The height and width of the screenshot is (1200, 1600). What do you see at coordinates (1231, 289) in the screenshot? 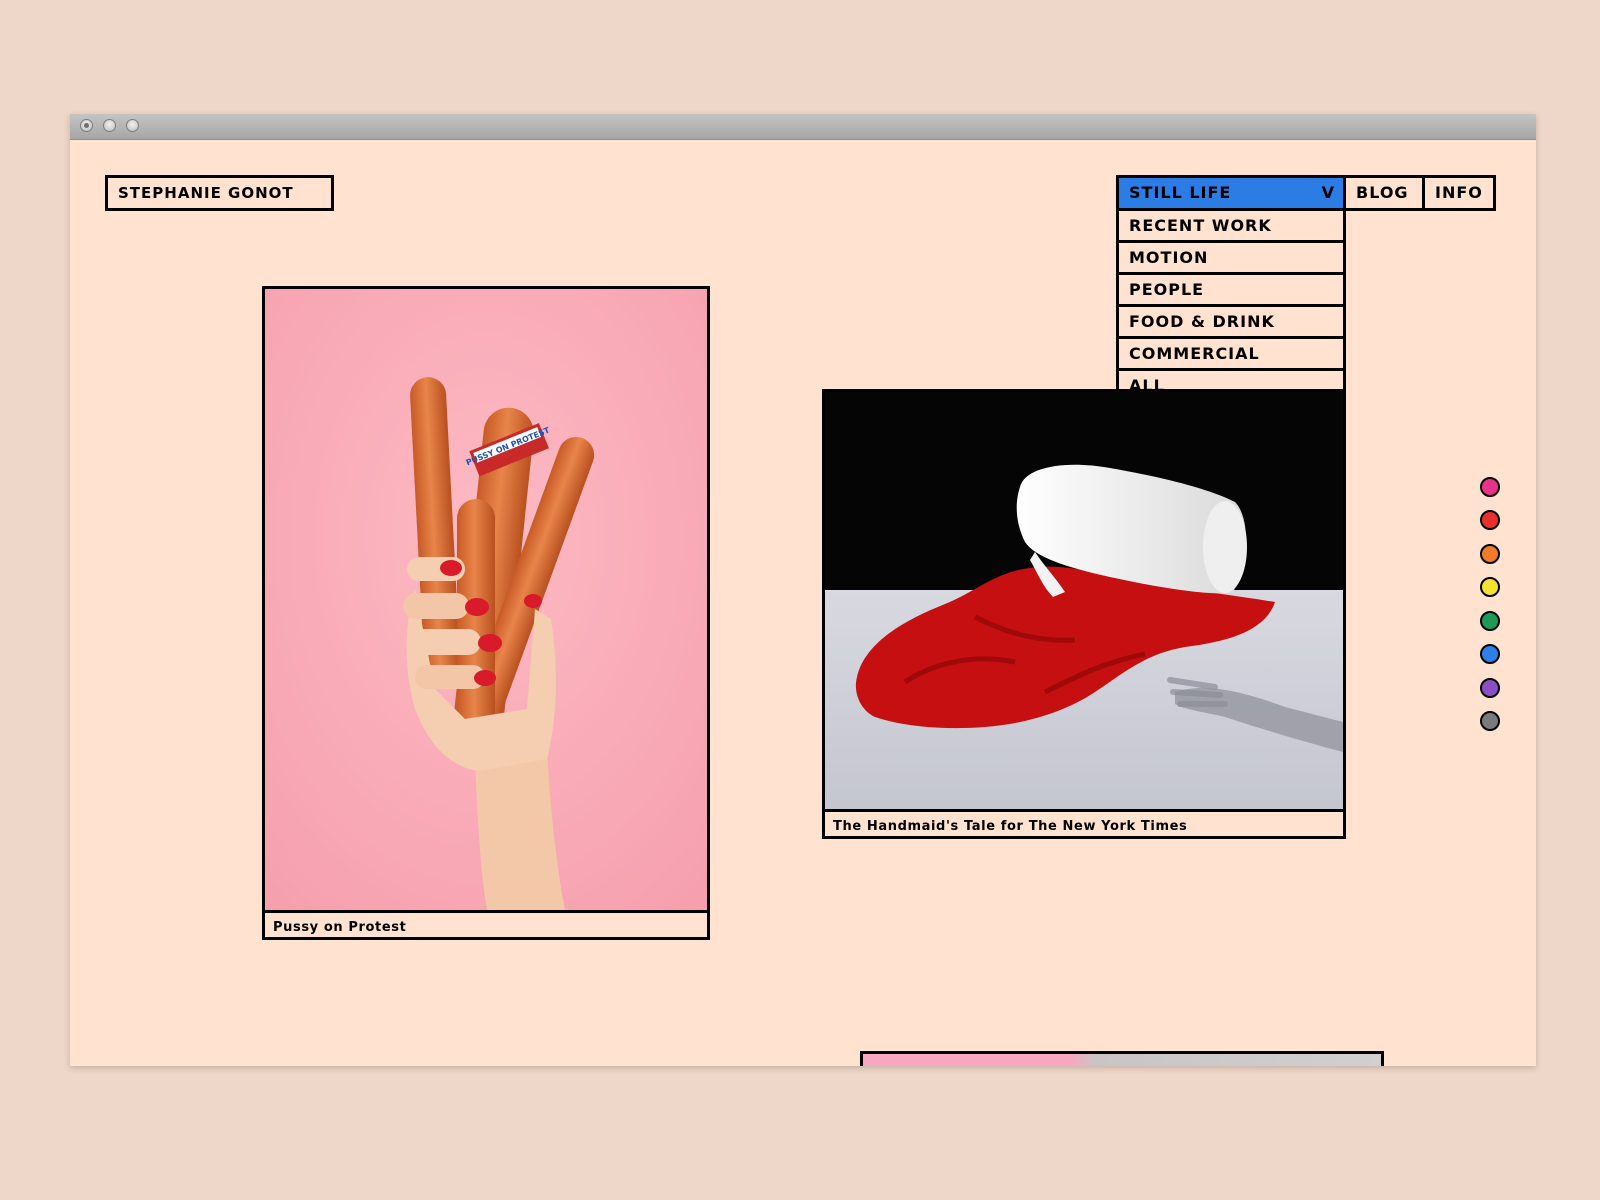
I see `menu-item-people: PEOPLE` at bounding box center [1231, 289].